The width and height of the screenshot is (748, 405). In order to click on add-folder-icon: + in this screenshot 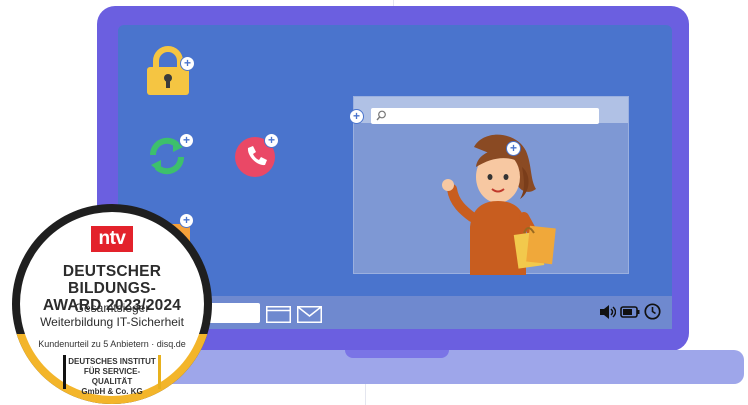, I will do `click(186, 220)`.